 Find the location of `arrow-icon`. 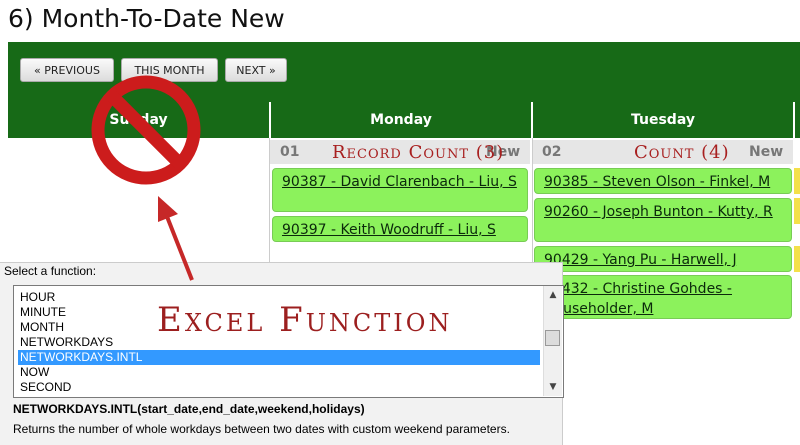

arrow-icon is located at coordinates (176, 238).